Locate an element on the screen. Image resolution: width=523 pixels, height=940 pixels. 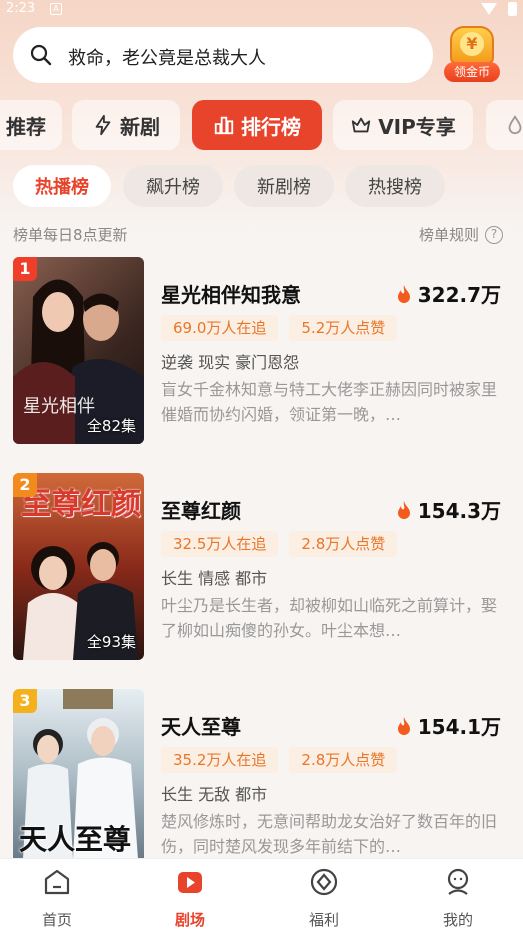
gift-icon is located at coordinates (324, 882).